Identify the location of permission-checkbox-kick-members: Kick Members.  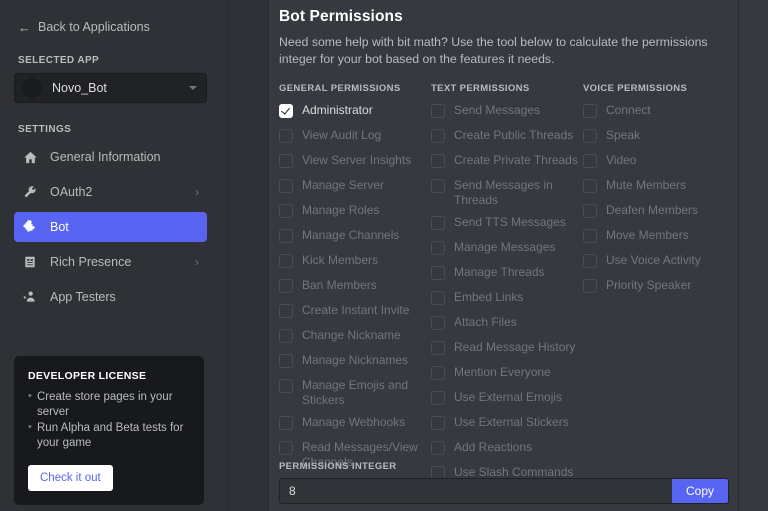
(355, 261).